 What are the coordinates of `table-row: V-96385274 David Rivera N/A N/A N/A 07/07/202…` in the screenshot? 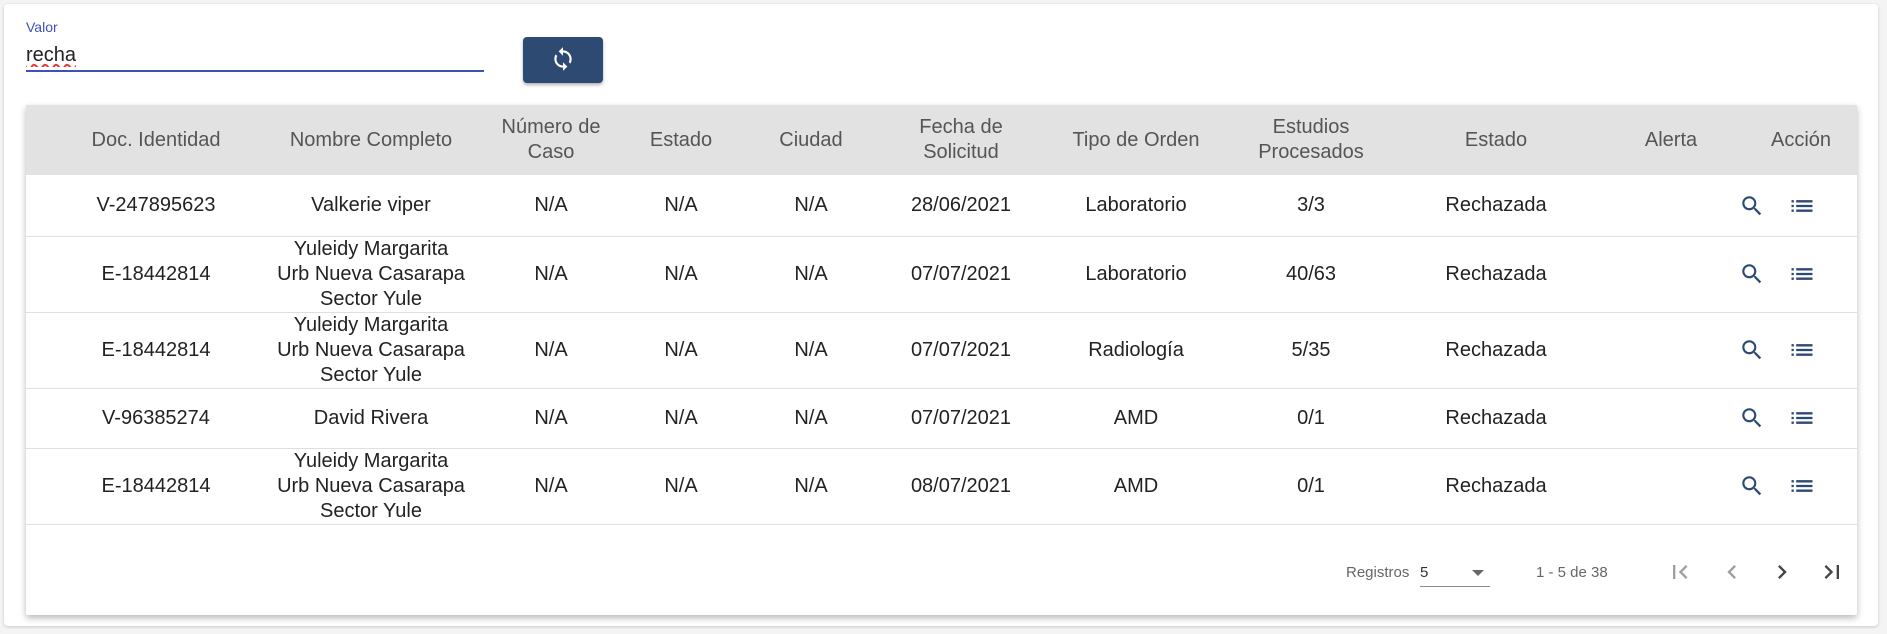 It's located at (941, 418).